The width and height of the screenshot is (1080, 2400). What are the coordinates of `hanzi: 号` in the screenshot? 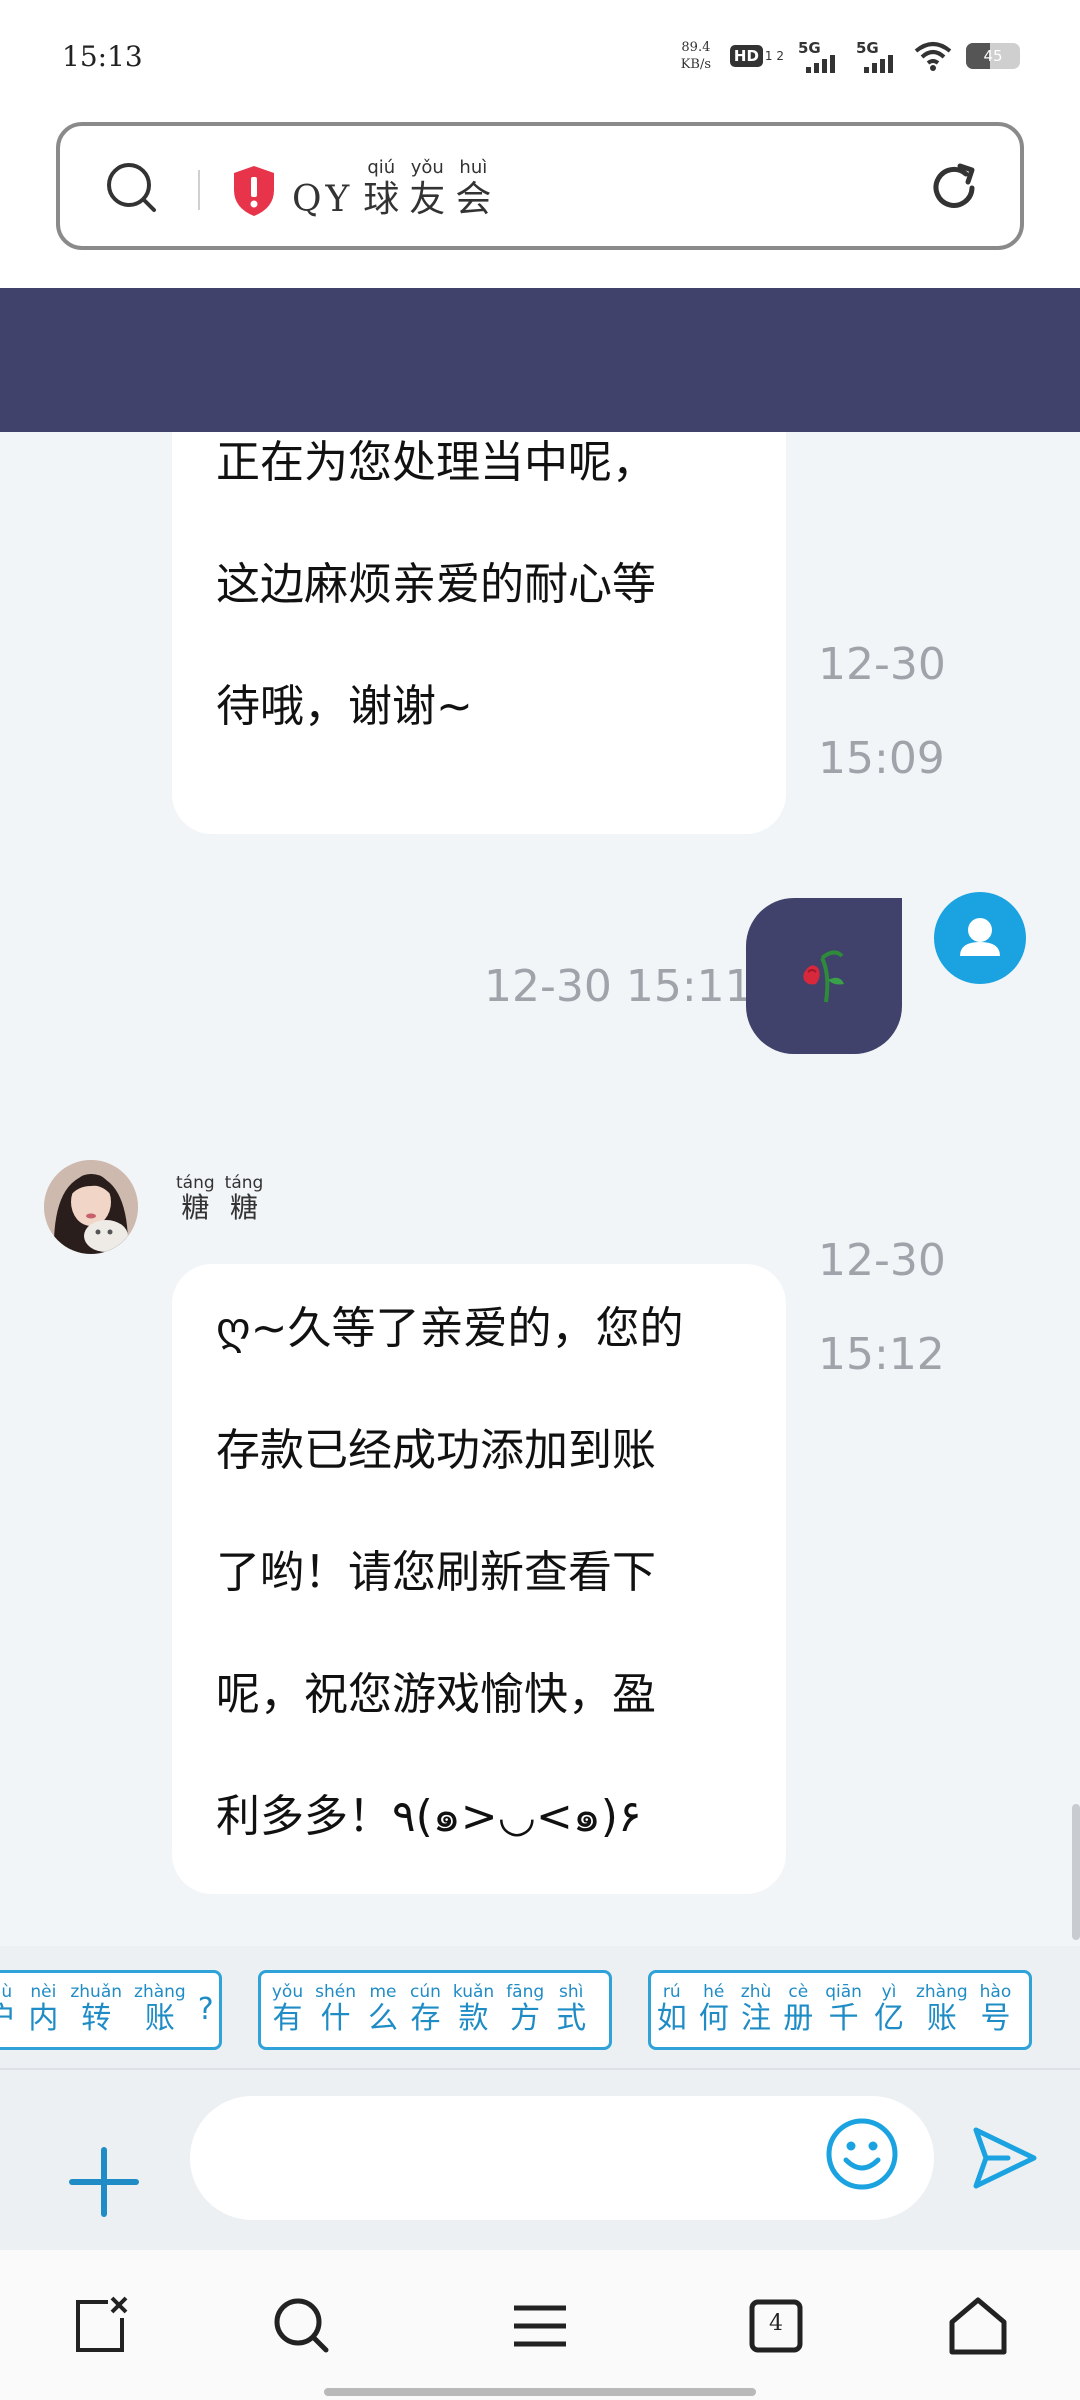 It's located at (995, 2018).